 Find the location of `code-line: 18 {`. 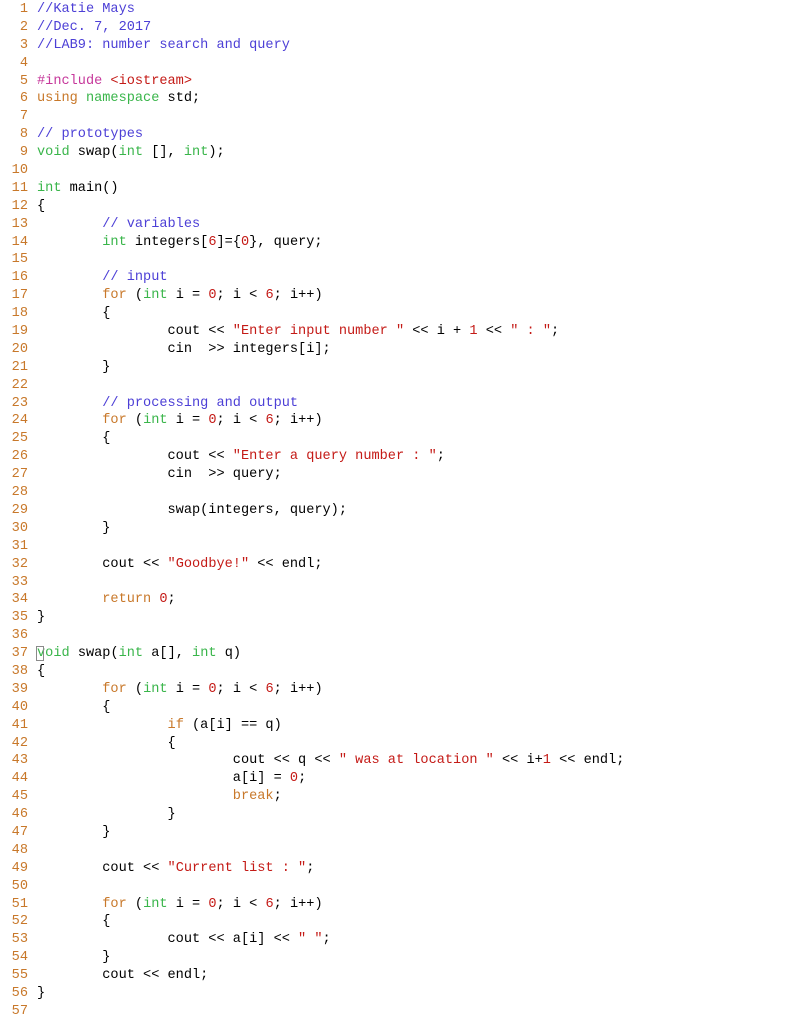

code-line: 18 { is located at coordinates (395, 314).